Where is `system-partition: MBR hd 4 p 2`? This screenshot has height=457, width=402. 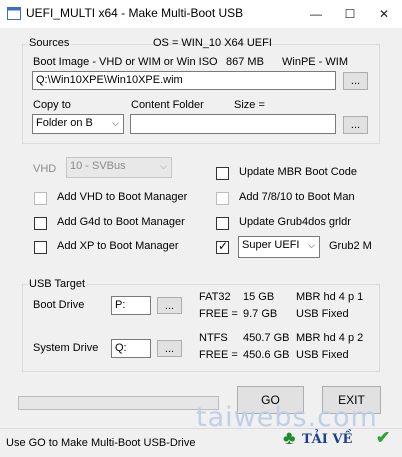 system-partition: MBR hd 4 p 2 is located at coordinates (330, 338).